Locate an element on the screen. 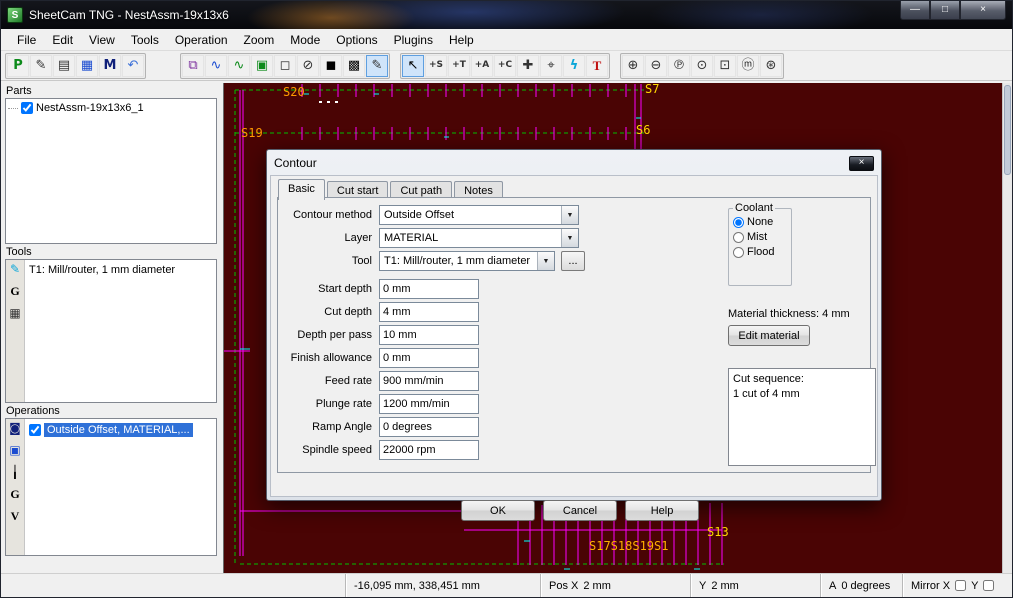 The image size is (1013, 598). menu-view: View is located at coordinates (102, 40).